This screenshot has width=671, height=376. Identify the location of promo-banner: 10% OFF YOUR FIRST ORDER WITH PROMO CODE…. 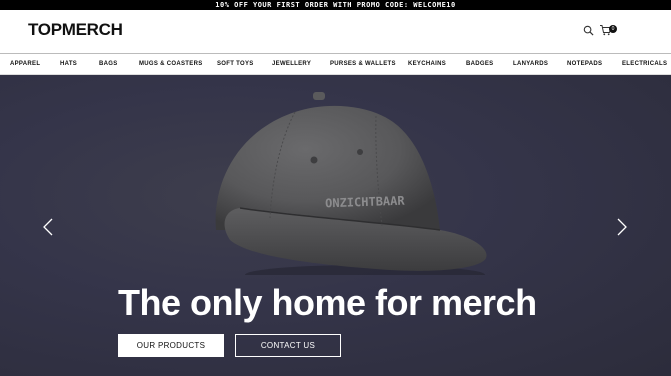
(335, 5).